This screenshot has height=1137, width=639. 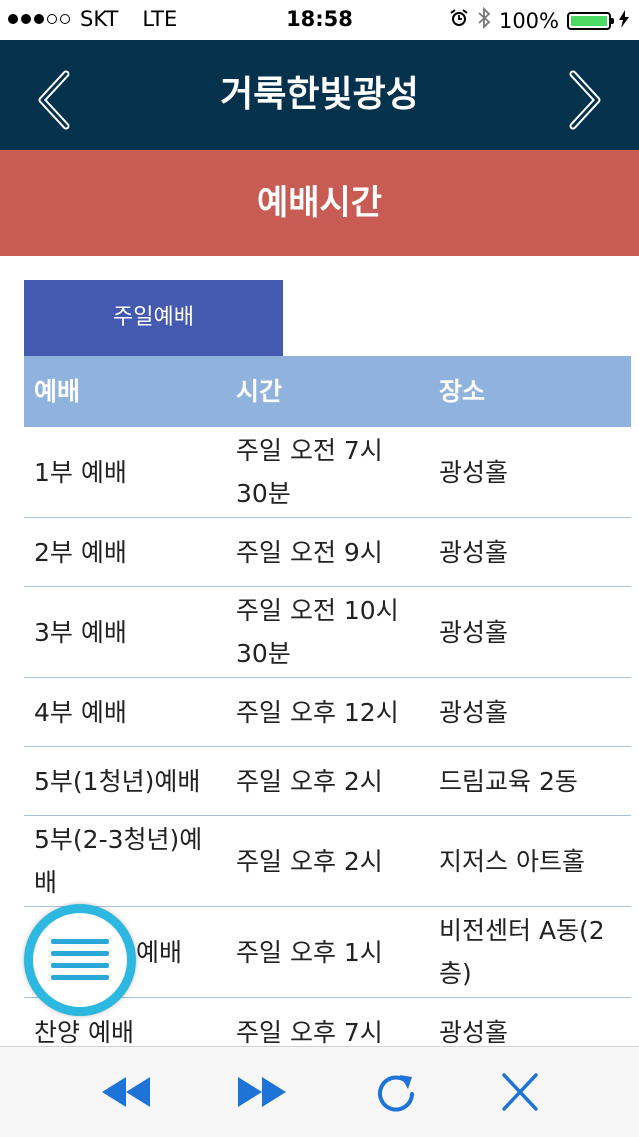 What do you see at coordinates (319, 1091) in the screenshot?
I see `bottom-toolbar` at bounding box center [319, 1091].